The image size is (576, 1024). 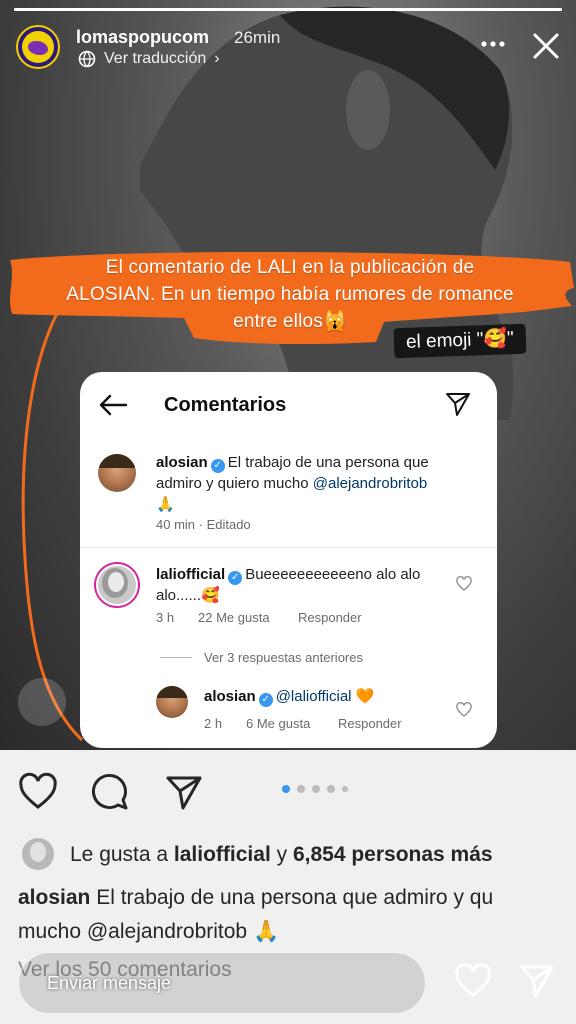 I want to click on heart-icon, so click(x=38, y=792).